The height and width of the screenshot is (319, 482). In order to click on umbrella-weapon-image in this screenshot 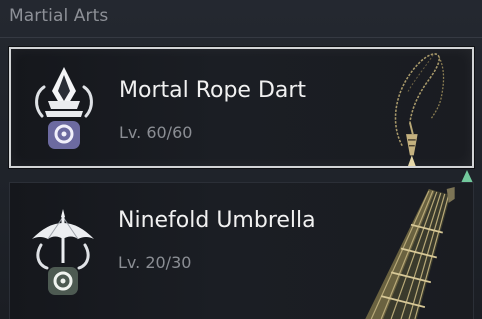, I will do `click(410, 252)`.